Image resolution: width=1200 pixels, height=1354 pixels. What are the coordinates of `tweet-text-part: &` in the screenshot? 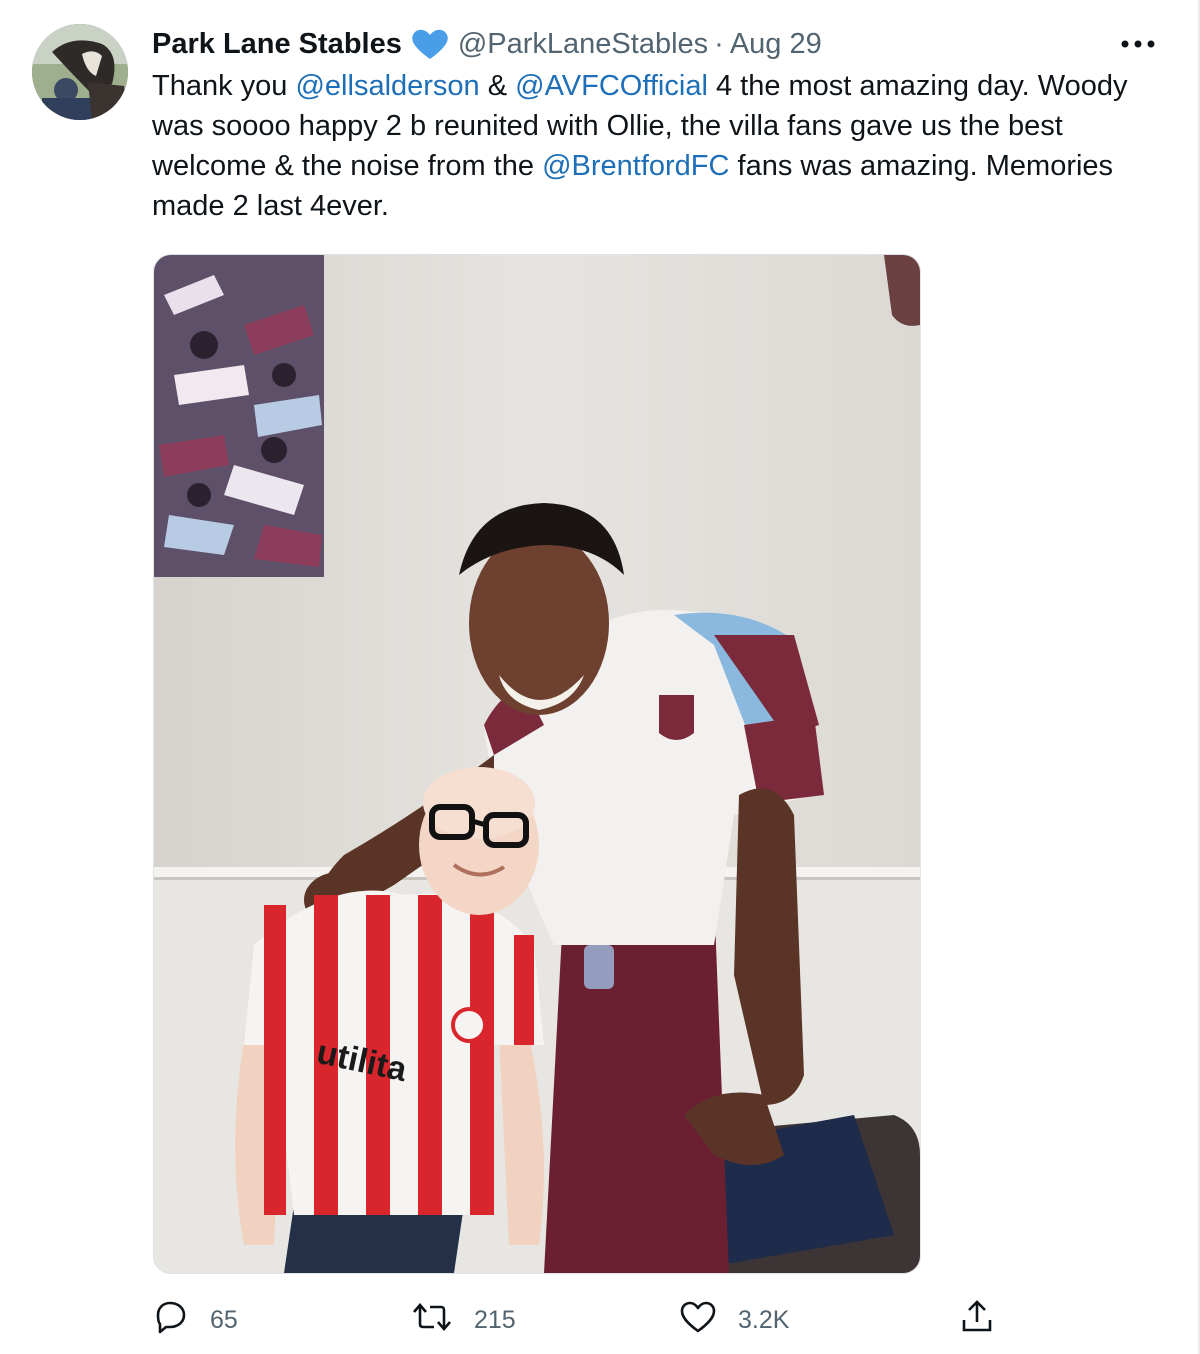 It's located at (497, 86).